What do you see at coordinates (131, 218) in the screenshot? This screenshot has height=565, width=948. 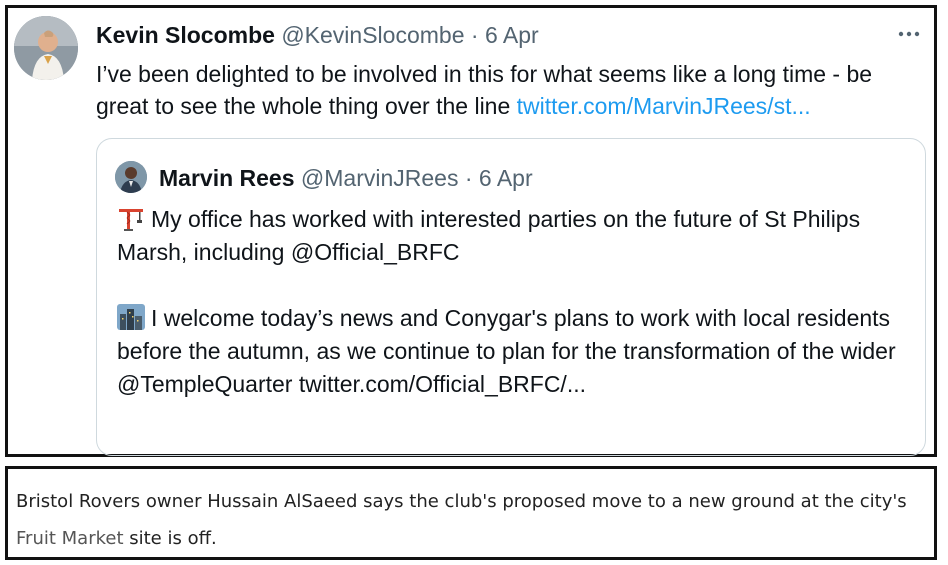 I see `construction-crane-icon` at bounding box center [131, 218].